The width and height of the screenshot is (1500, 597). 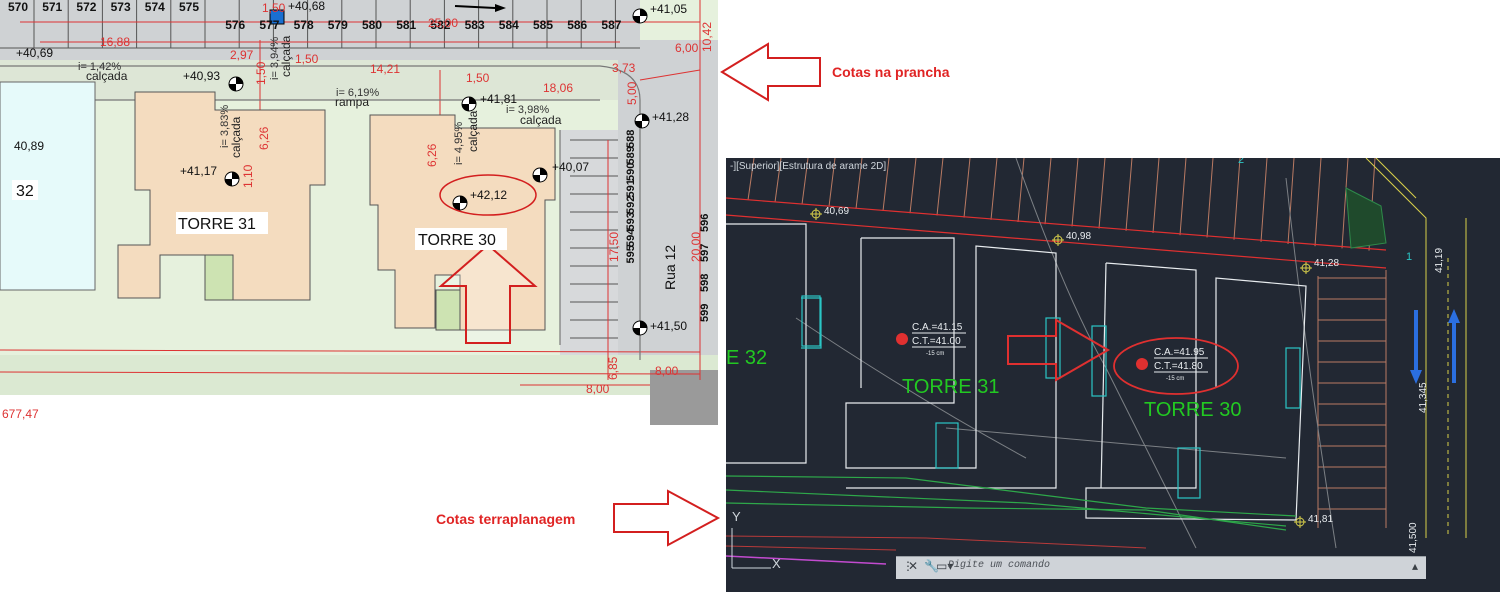 I want to click on lot-number: 574, so click(x=155, y=7).